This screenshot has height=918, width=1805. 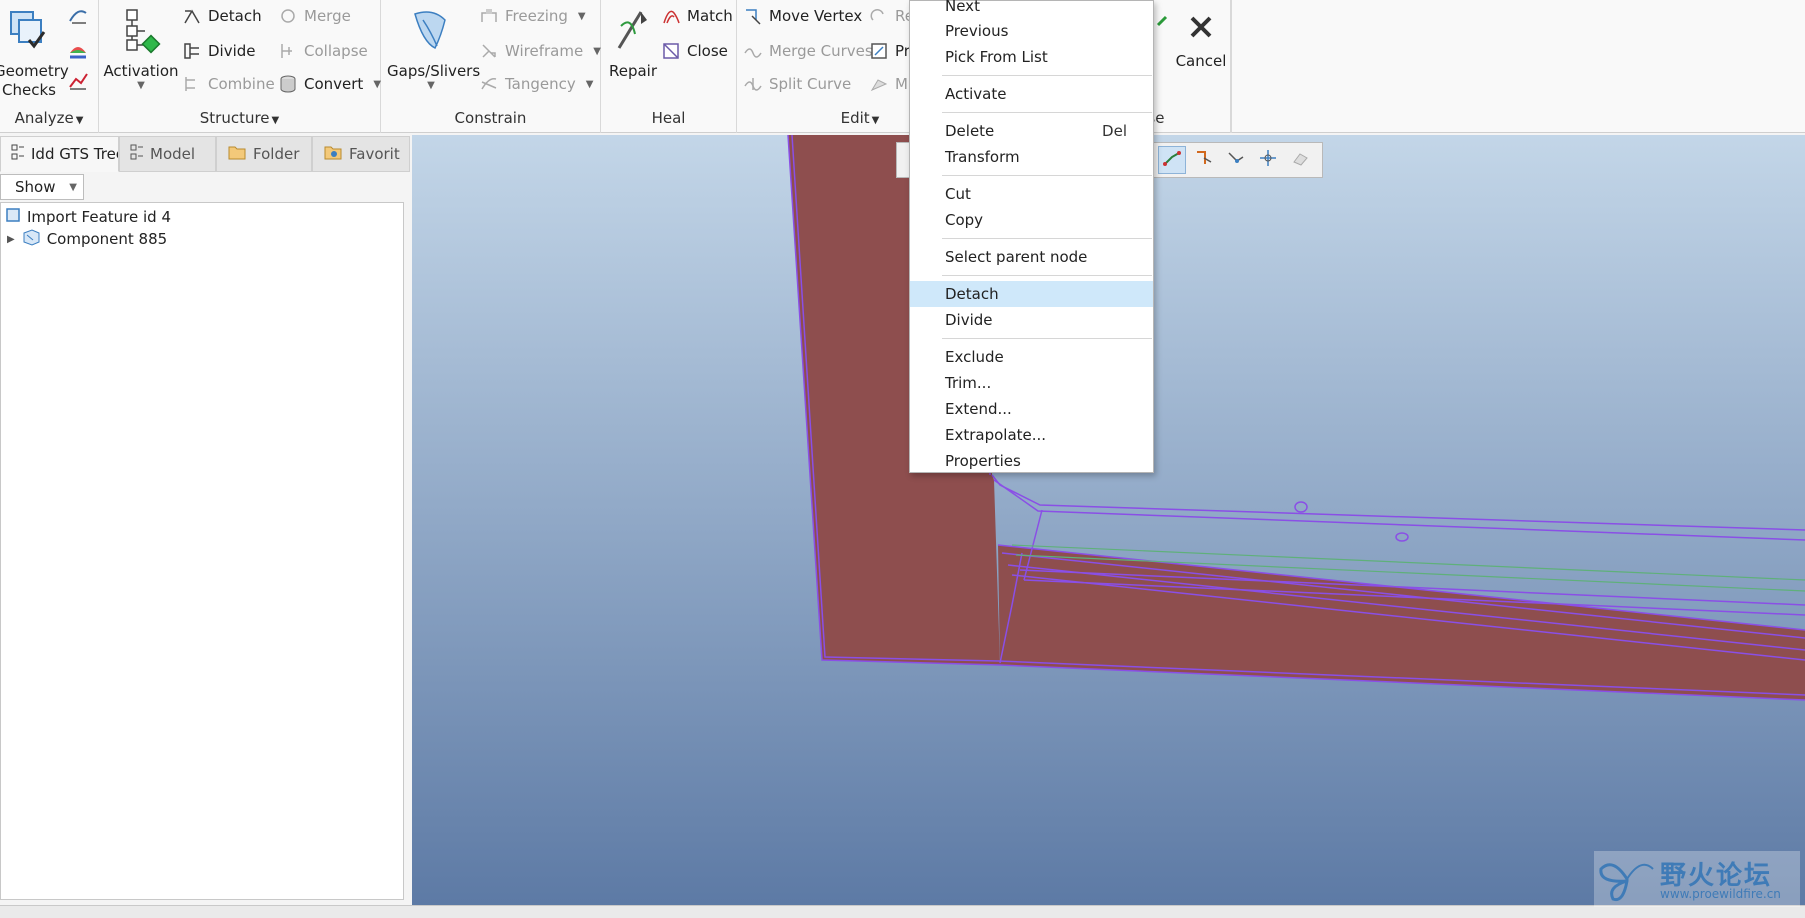 What do you see at coordinates (1031, 31) in the screenshot?
I see `menu-item-previous: Previous` at bounding box center [1031, 31].